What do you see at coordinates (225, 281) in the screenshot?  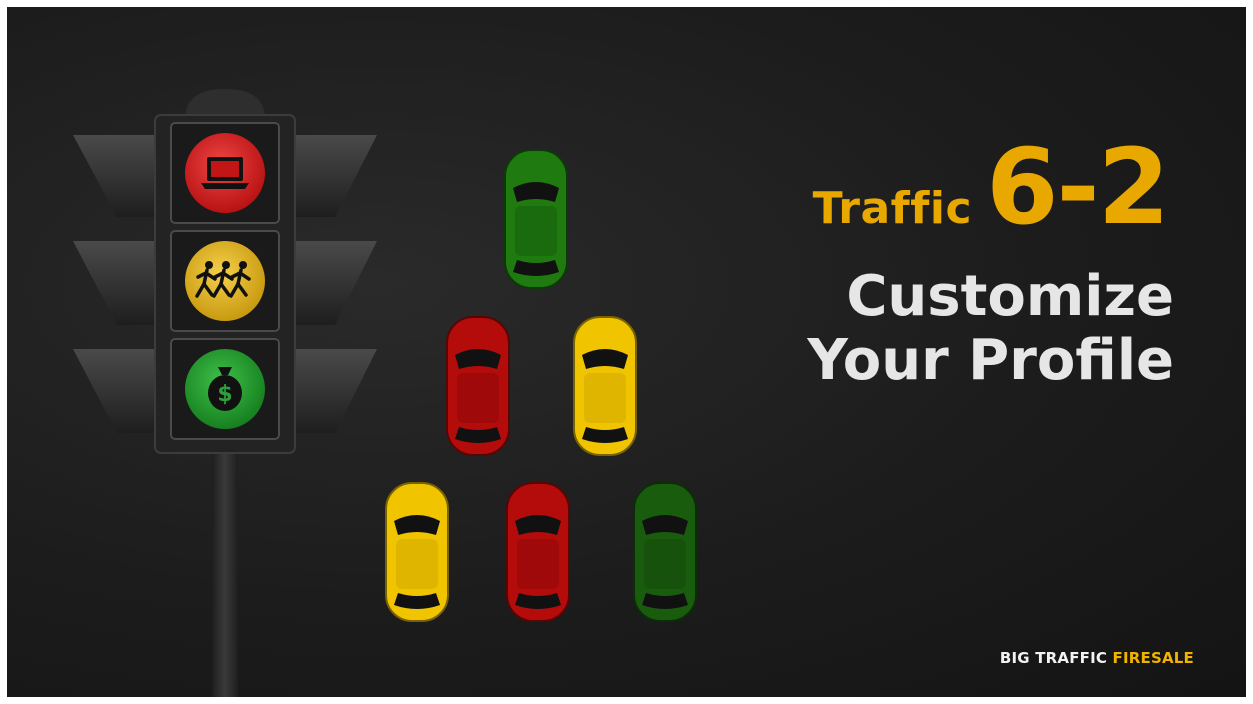 I see `yellow-light` at bounding box center [225, 281].